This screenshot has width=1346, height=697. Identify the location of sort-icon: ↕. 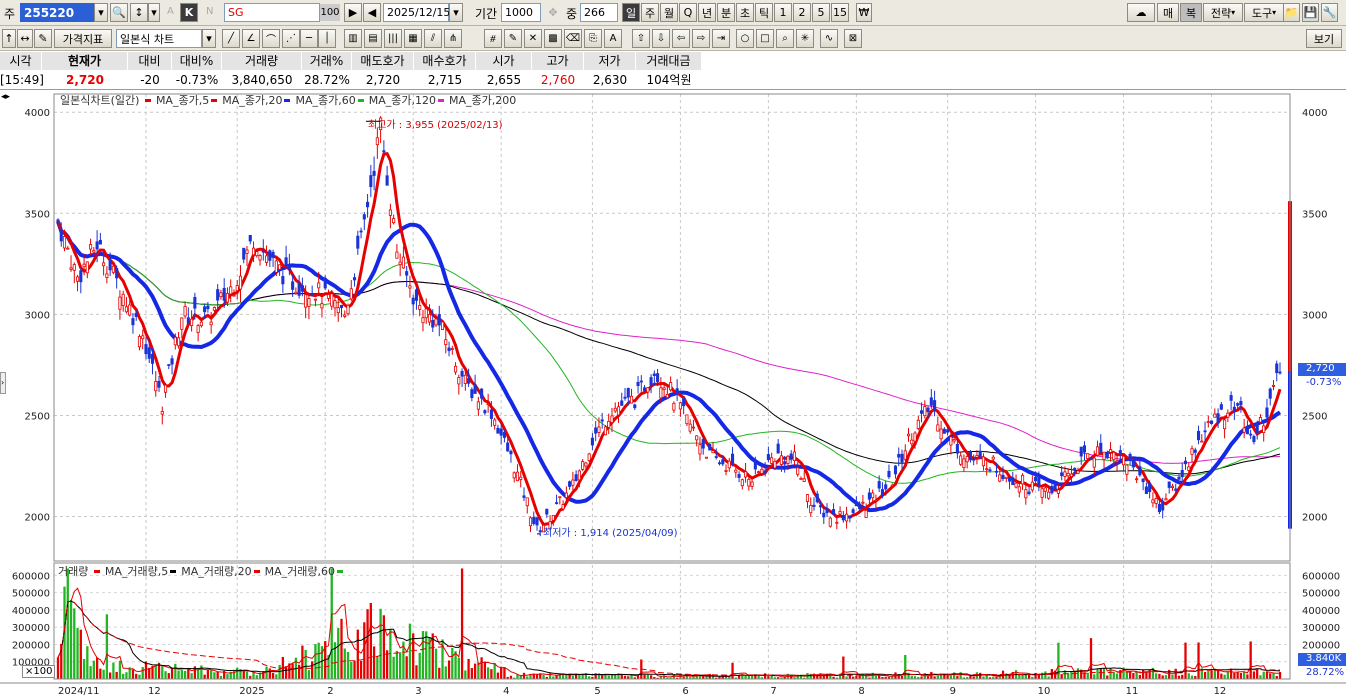
(139, 12).